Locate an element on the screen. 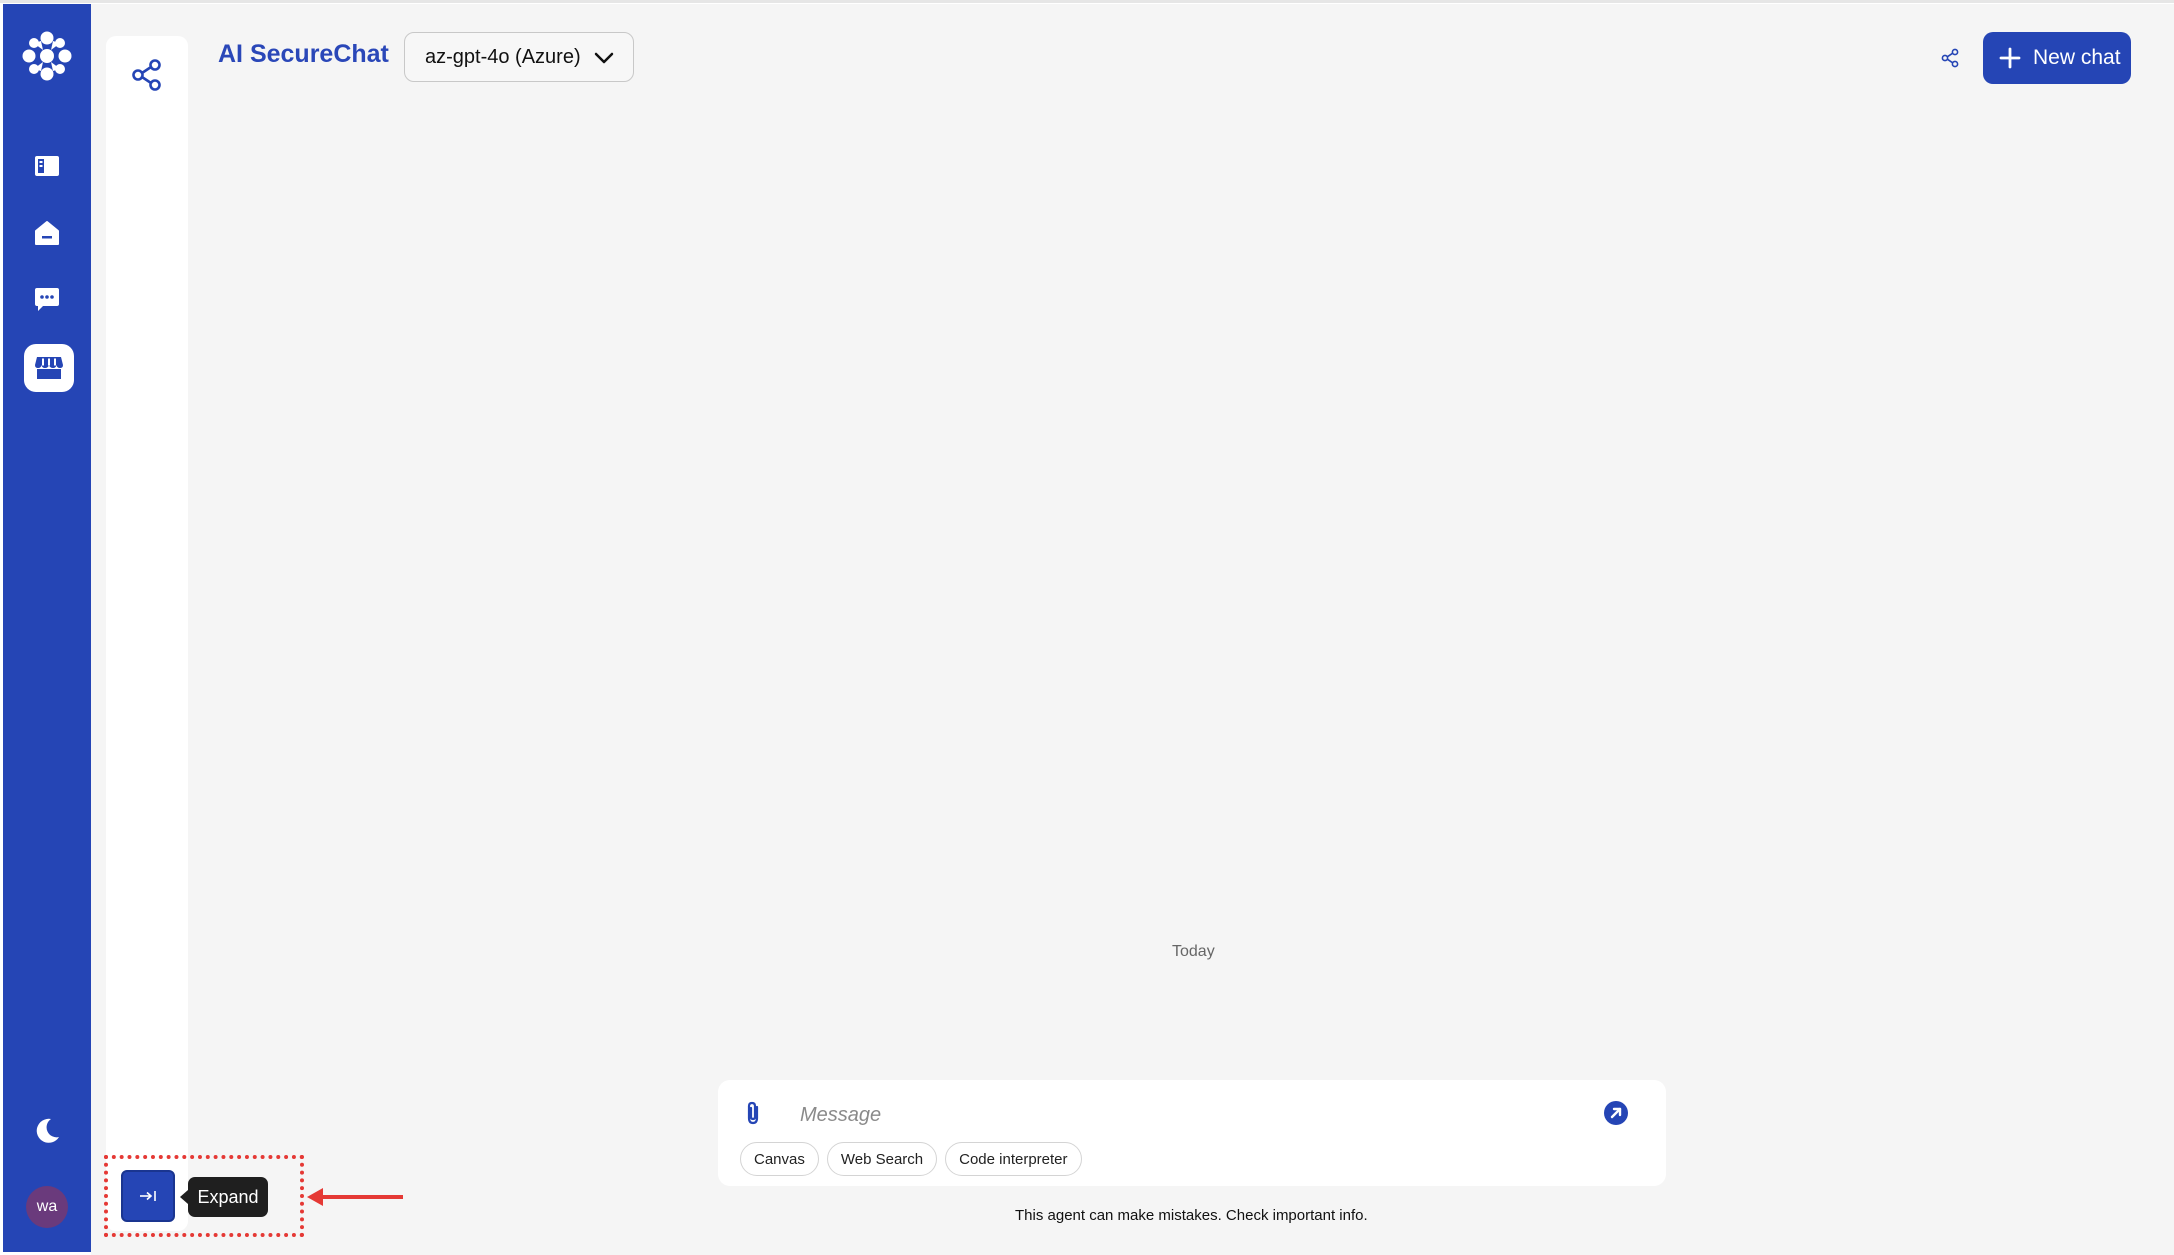 The width and height of the screenshot is (2174, 1255). rail-item-store is located at coordinates (49, 368).